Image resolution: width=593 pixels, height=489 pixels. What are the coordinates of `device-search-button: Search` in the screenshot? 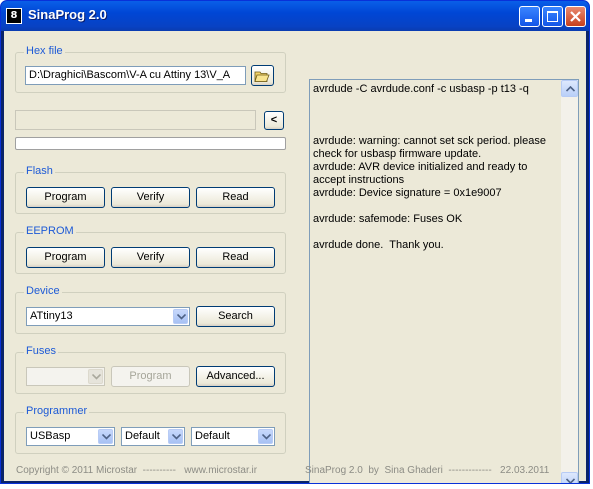 It's located at (235, 316).